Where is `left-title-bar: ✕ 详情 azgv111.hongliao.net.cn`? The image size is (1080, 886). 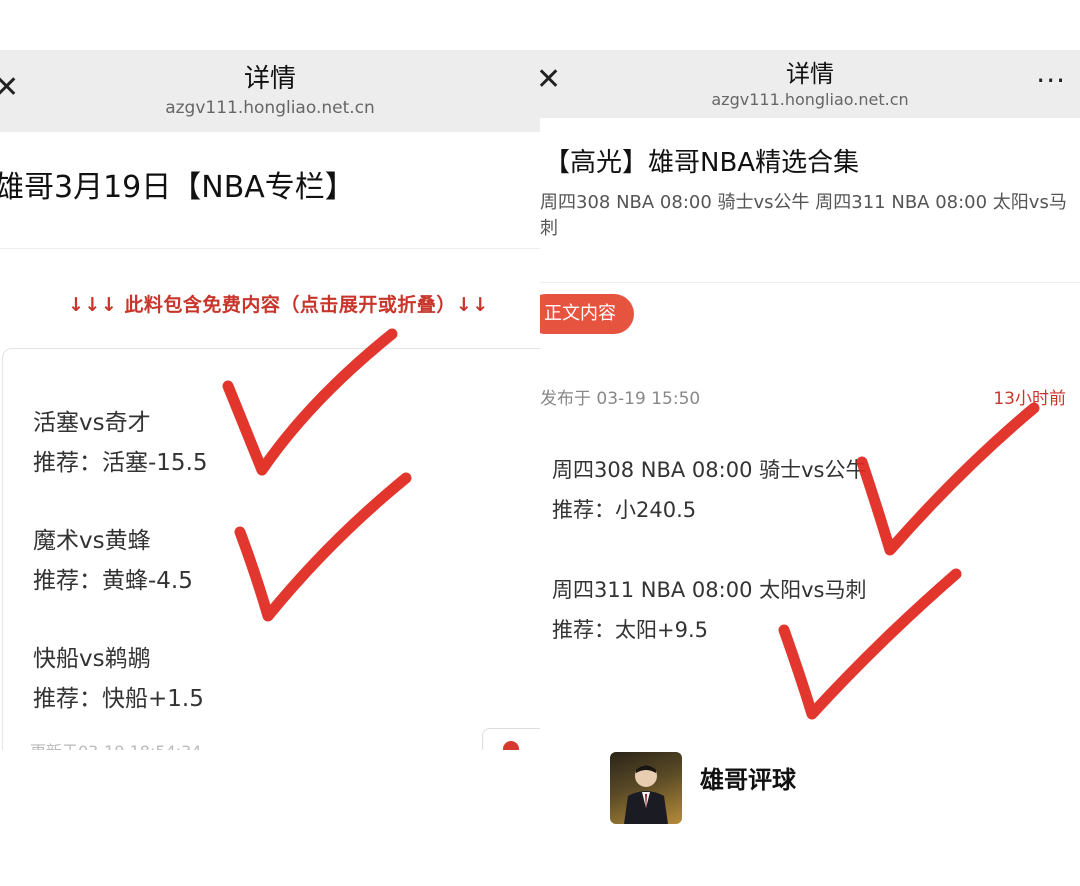
left-title-bar: ✕ 详情 azgv111.hongliao.net.cn is located at coordinates (270, 91).